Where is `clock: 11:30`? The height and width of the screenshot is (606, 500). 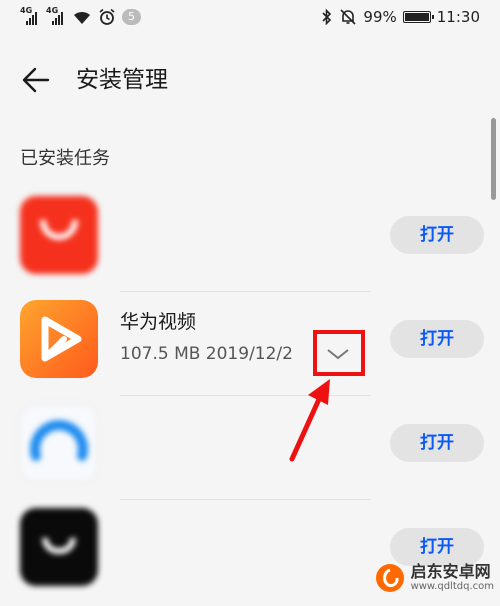 clock: 11:30 is located at coordinates (458, 17).